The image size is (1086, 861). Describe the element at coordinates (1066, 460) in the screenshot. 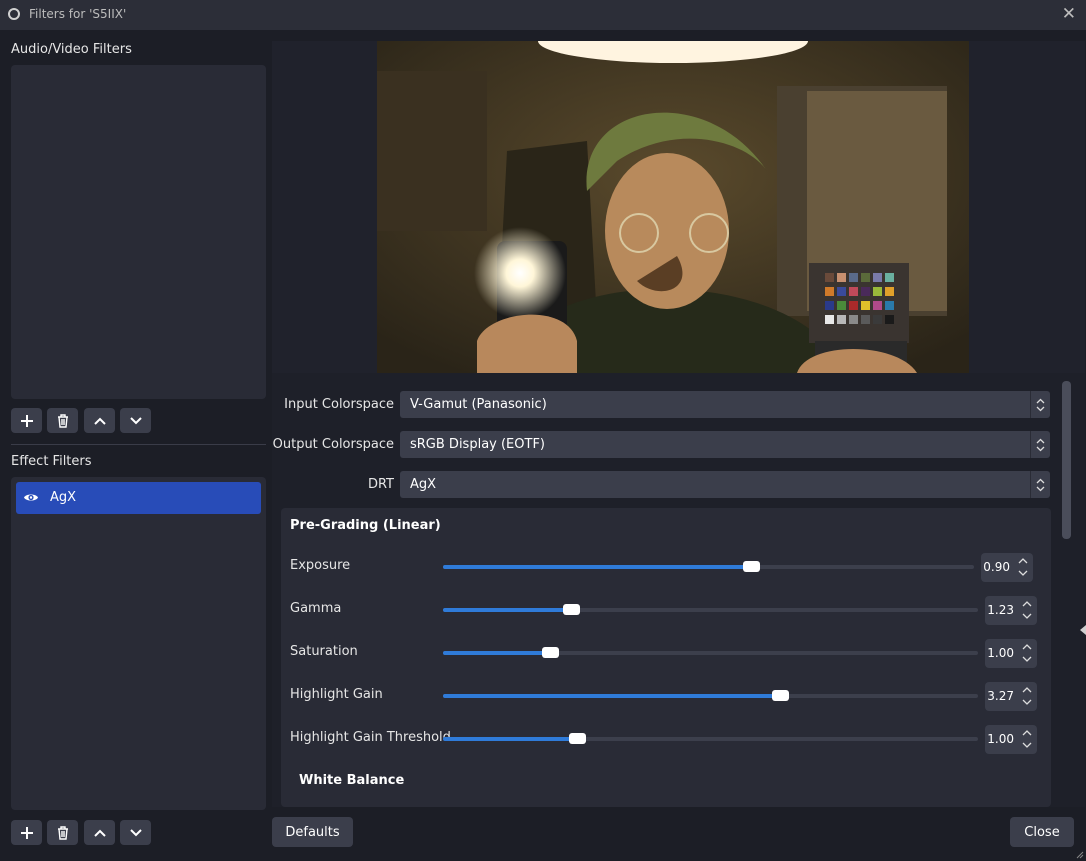

I see `properties-scrollbar` at that location.